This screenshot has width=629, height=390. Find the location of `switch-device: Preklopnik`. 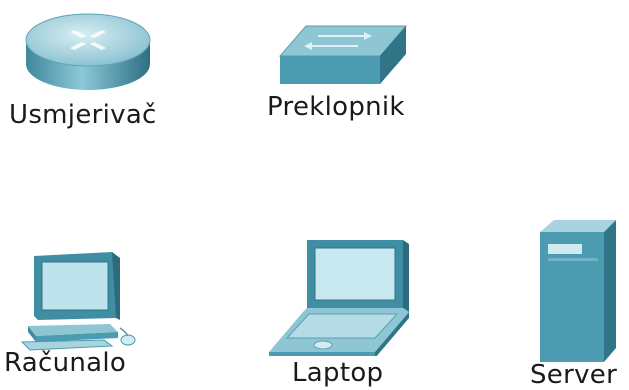

switch-device: Preklopnik is located at coordinates (345, 75).